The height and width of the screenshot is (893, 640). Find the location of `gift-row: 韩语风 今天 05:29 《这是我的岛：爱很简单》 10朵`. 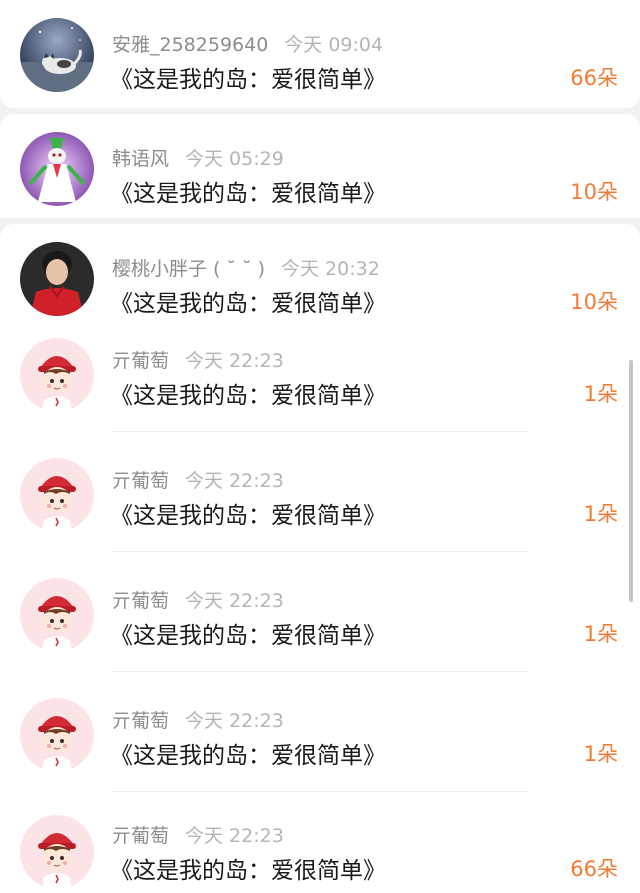

gift-row: 韩语风 今天 05:29 《这是我的岛：爱很简单》 10朵 is located at coordinates (320, 170).